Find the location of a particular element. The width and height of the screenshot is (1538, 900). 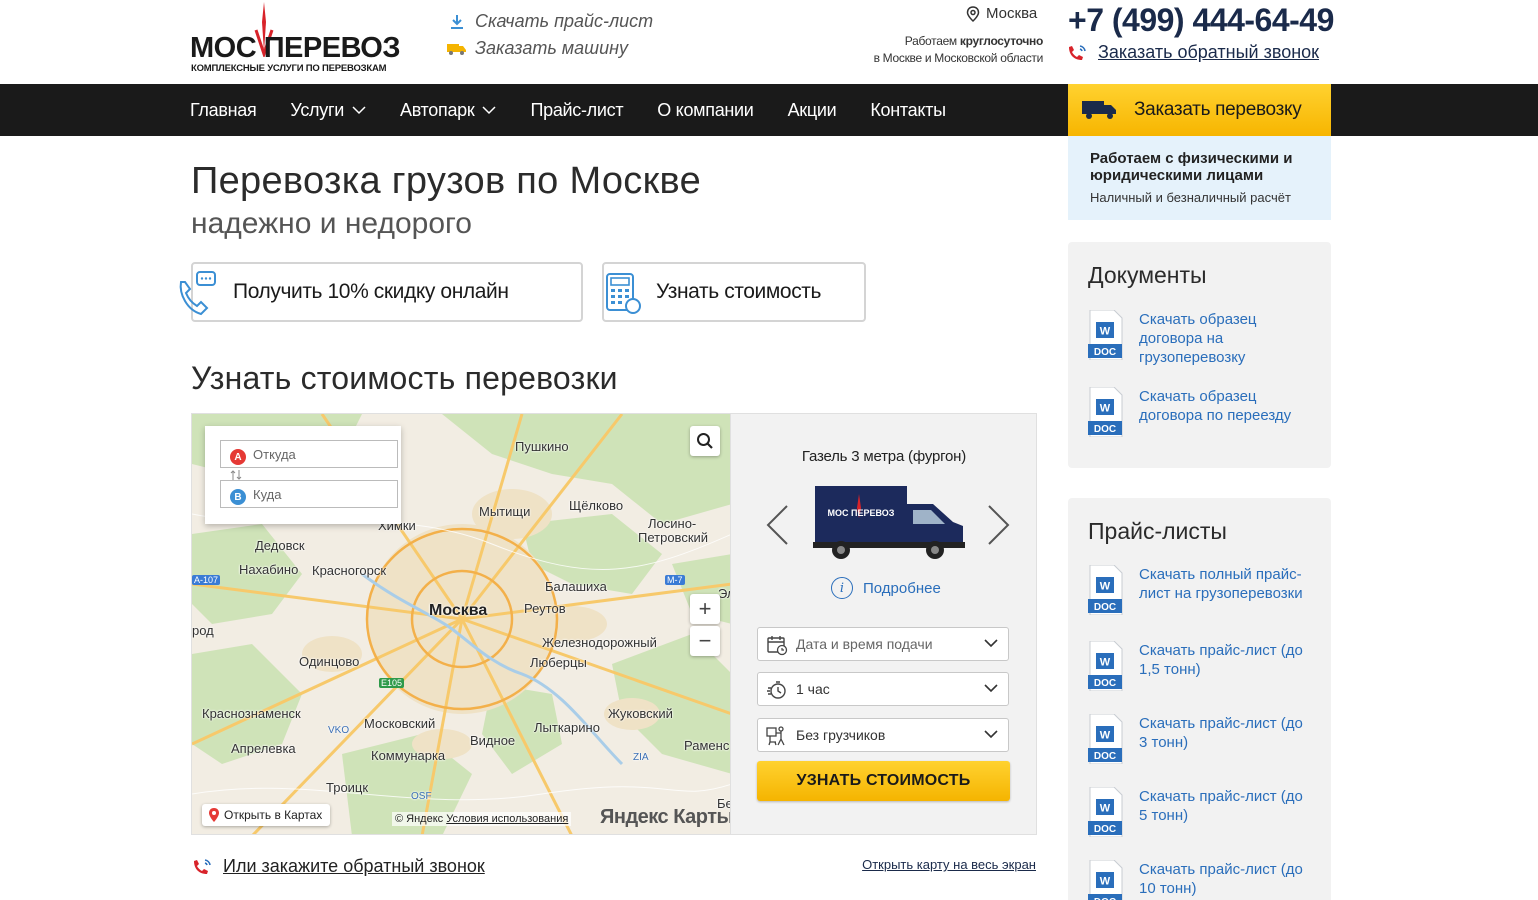

from-input: A Откуда is located at coordinates (309, 454).